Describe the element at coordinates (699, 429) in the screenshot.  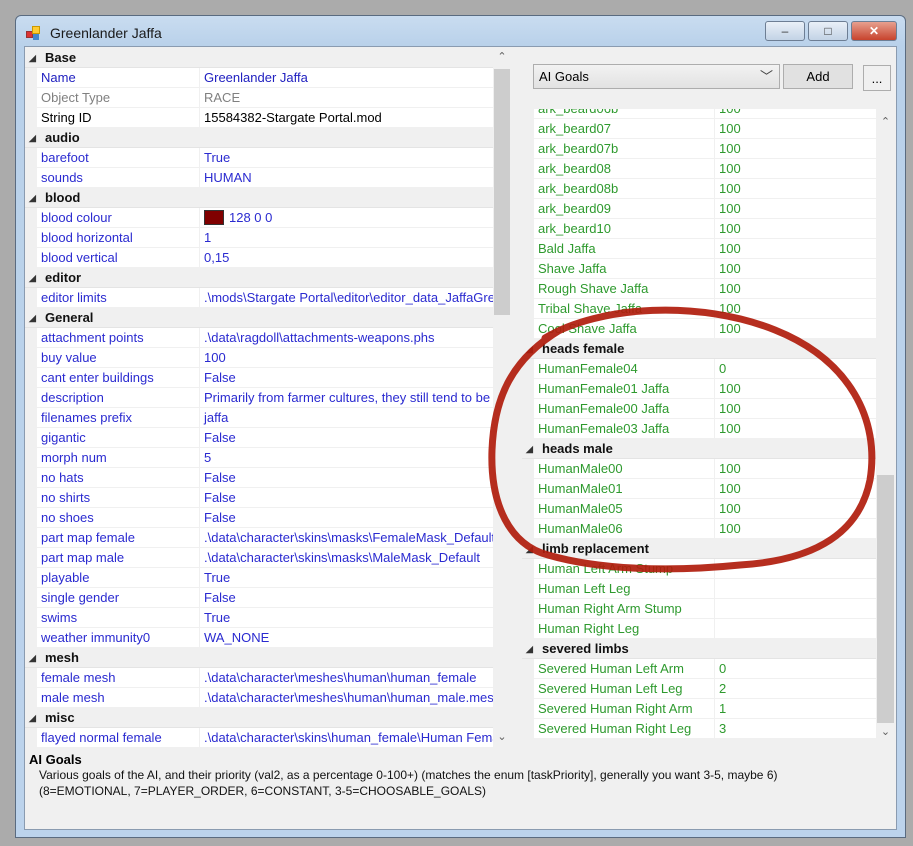
I see `property-row: HumanFemale03 Jaffa 100` at that location.